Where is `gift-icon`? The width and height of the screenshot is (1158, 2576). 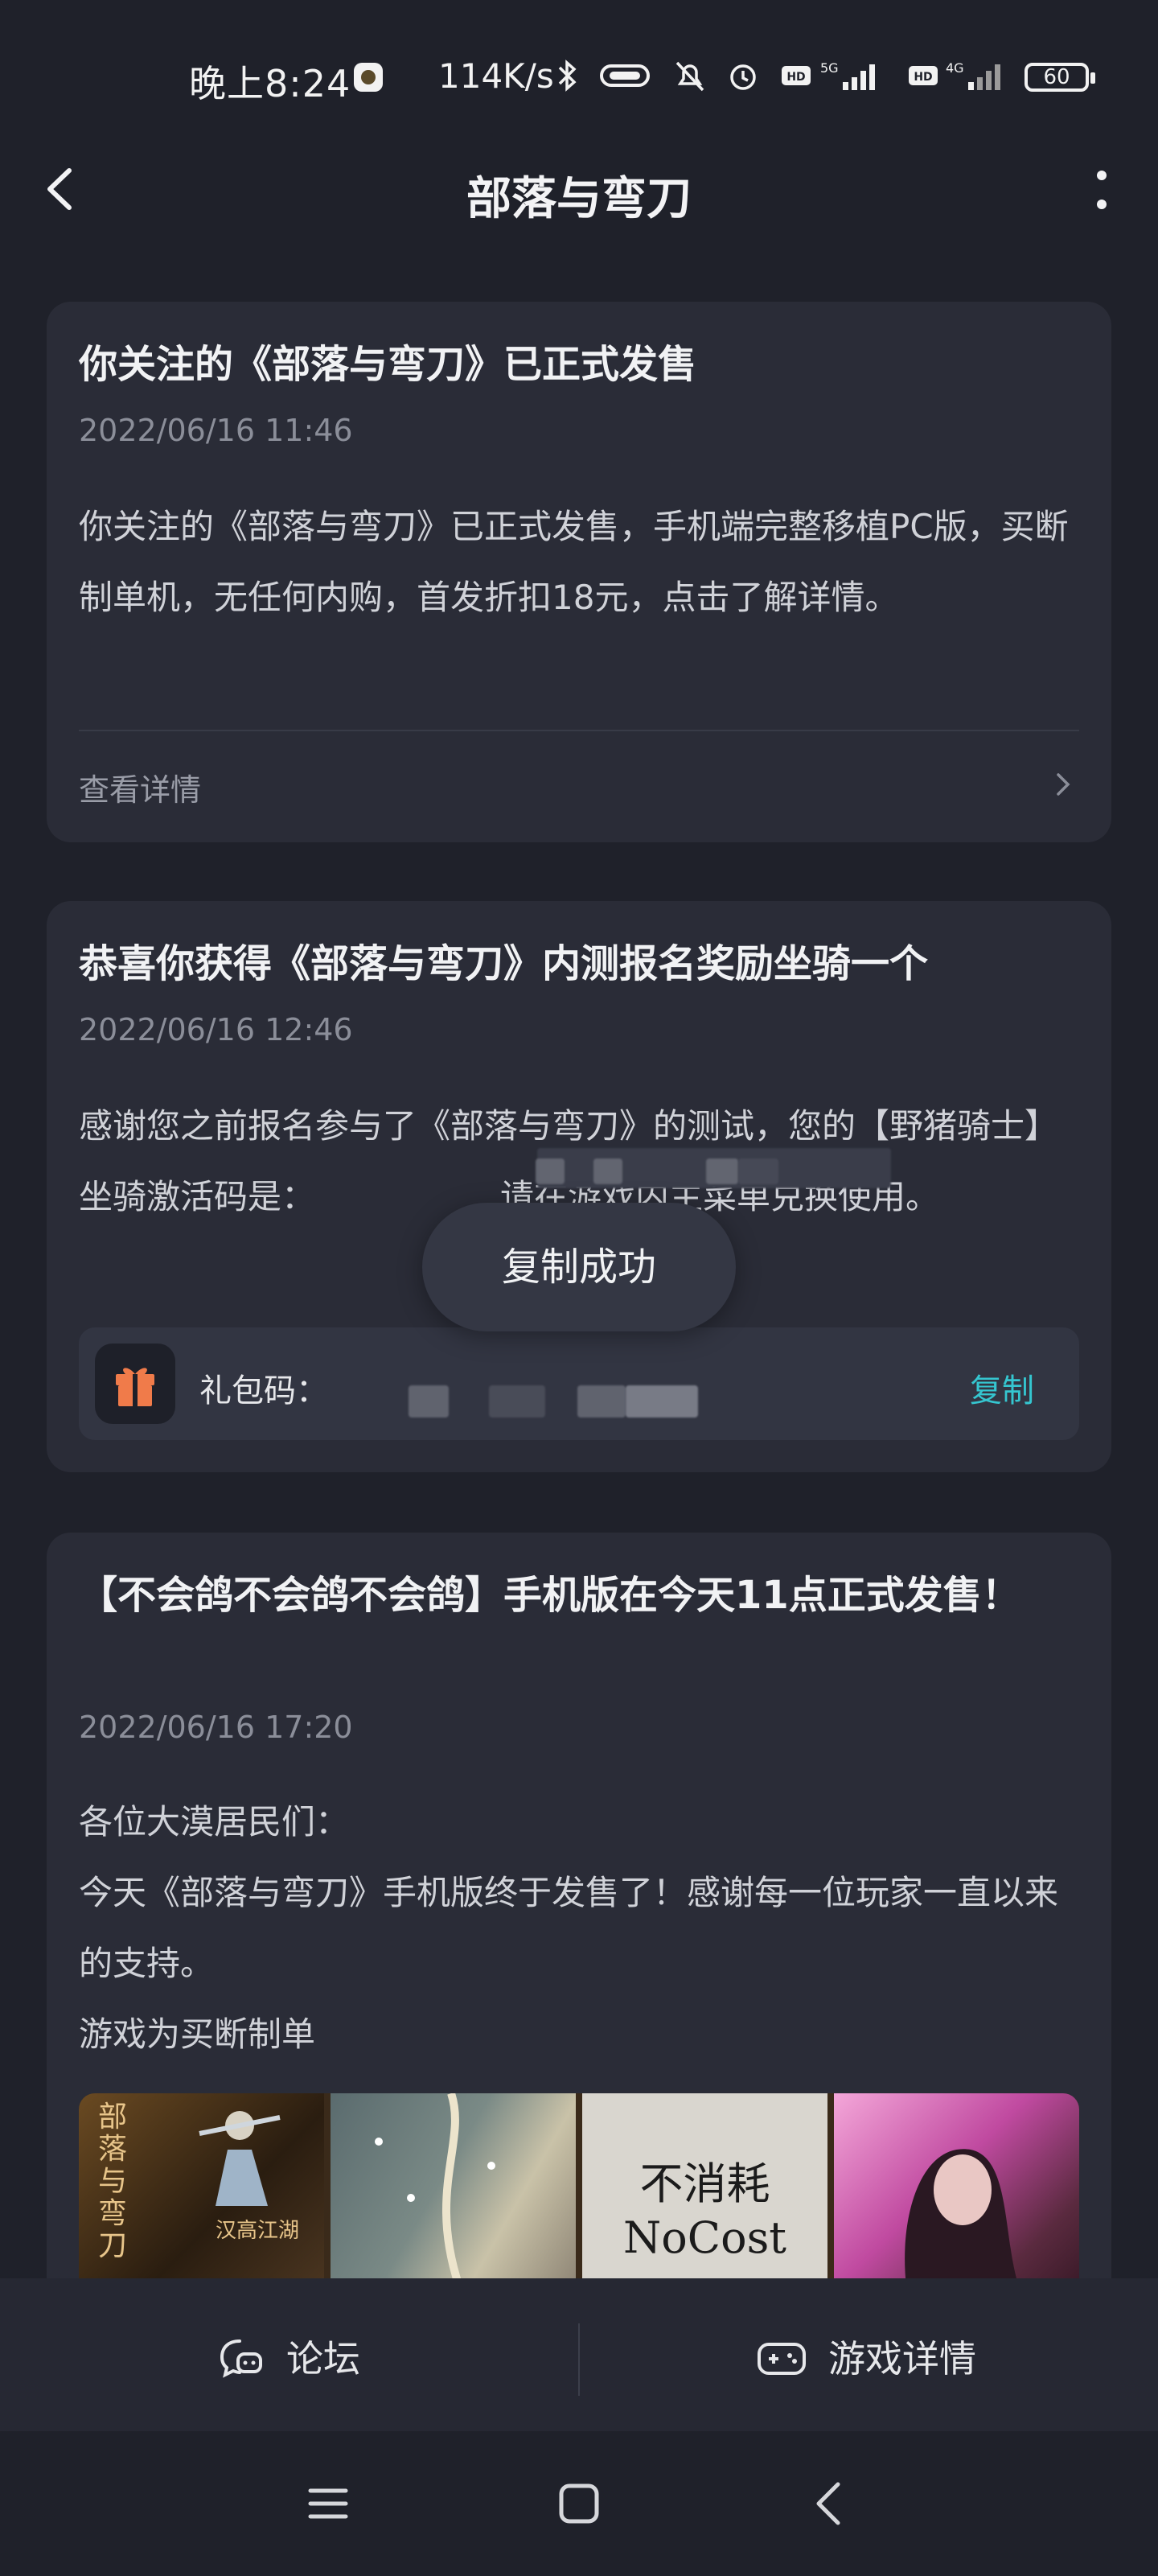
gift-icon is located at coordinates (135, 1384).